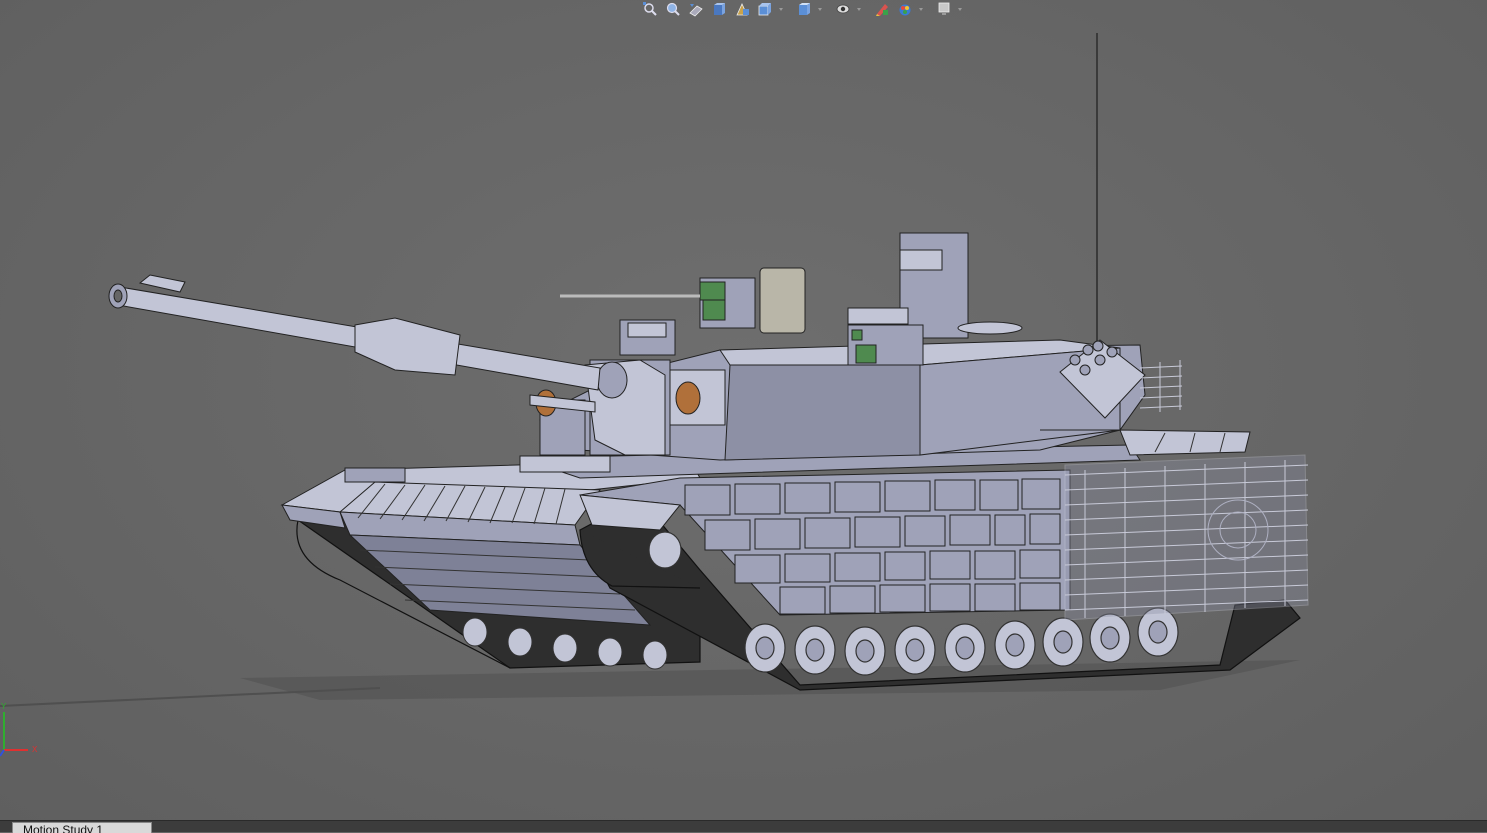  What do you see at coordinates (4, 706) in the screenshot?
I see `triad-y-label: Y` at bounding box center [4, 706].